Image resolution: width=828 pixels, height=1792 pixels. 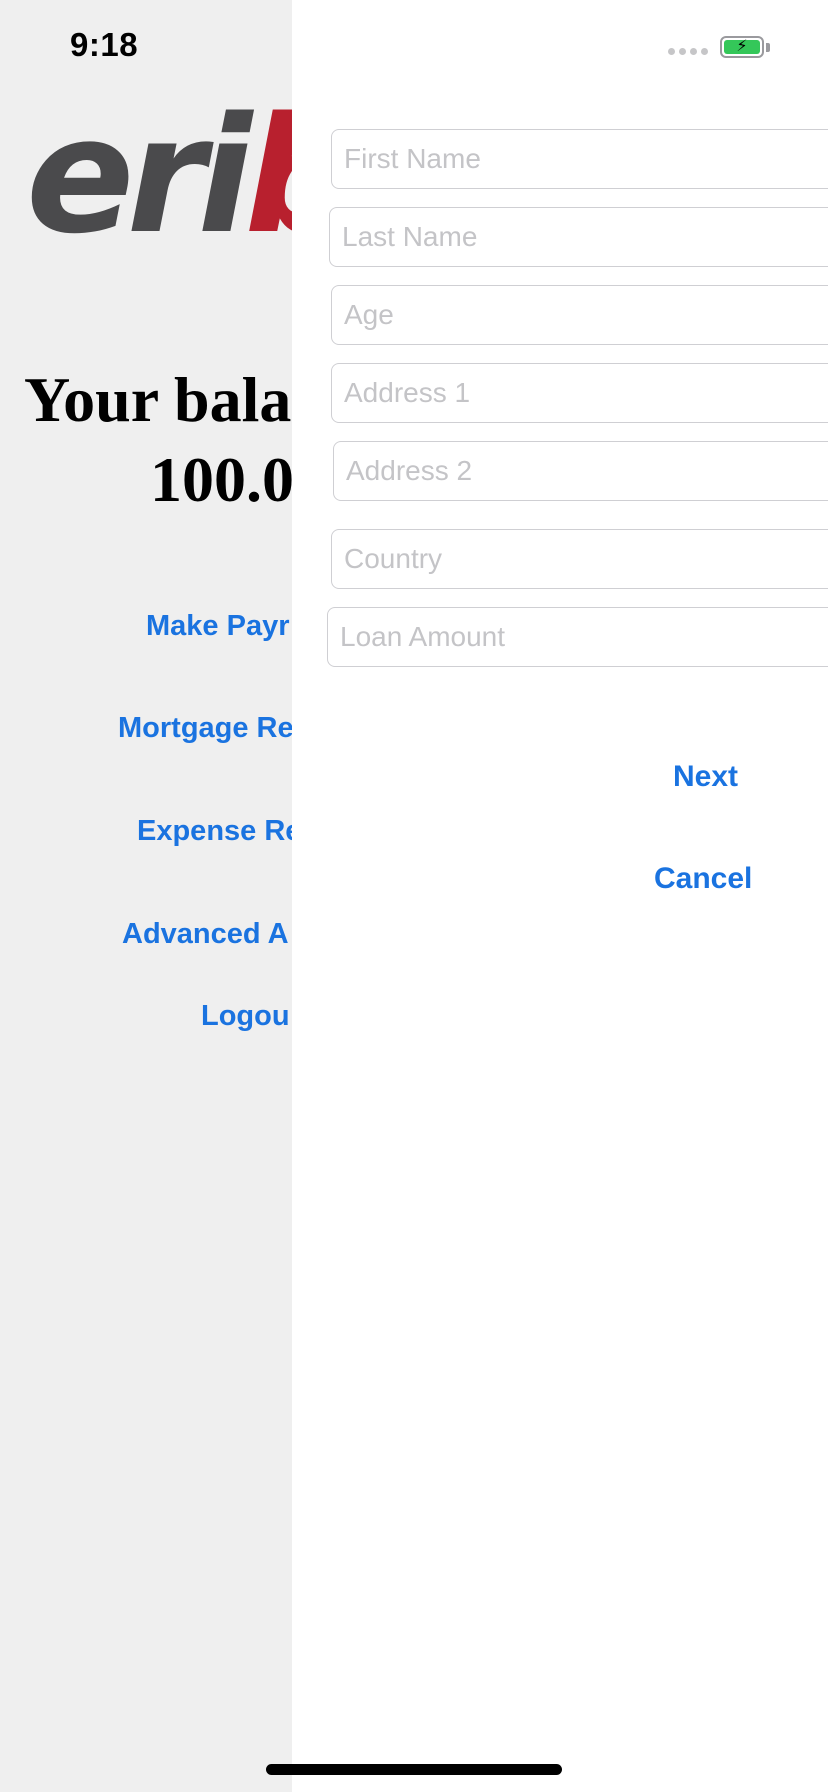 What do you see at coordinates (768, 47) in the screenshot?
I see `battery-tip` at bounding box center [768, 47].